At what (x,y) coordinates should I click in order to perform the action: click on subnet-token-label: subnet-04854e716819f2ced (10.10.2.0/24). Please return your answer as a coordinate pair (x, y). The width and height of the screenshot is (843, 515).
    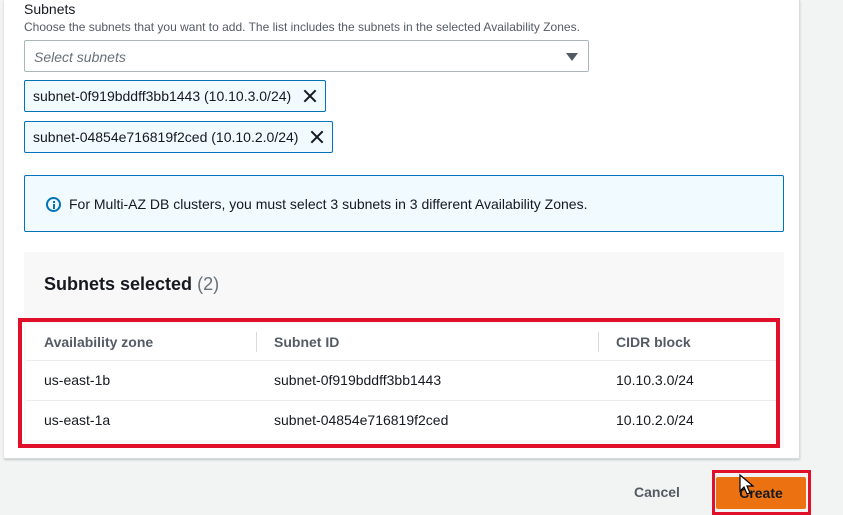
    Looking at the image, I should click on (166, 137).